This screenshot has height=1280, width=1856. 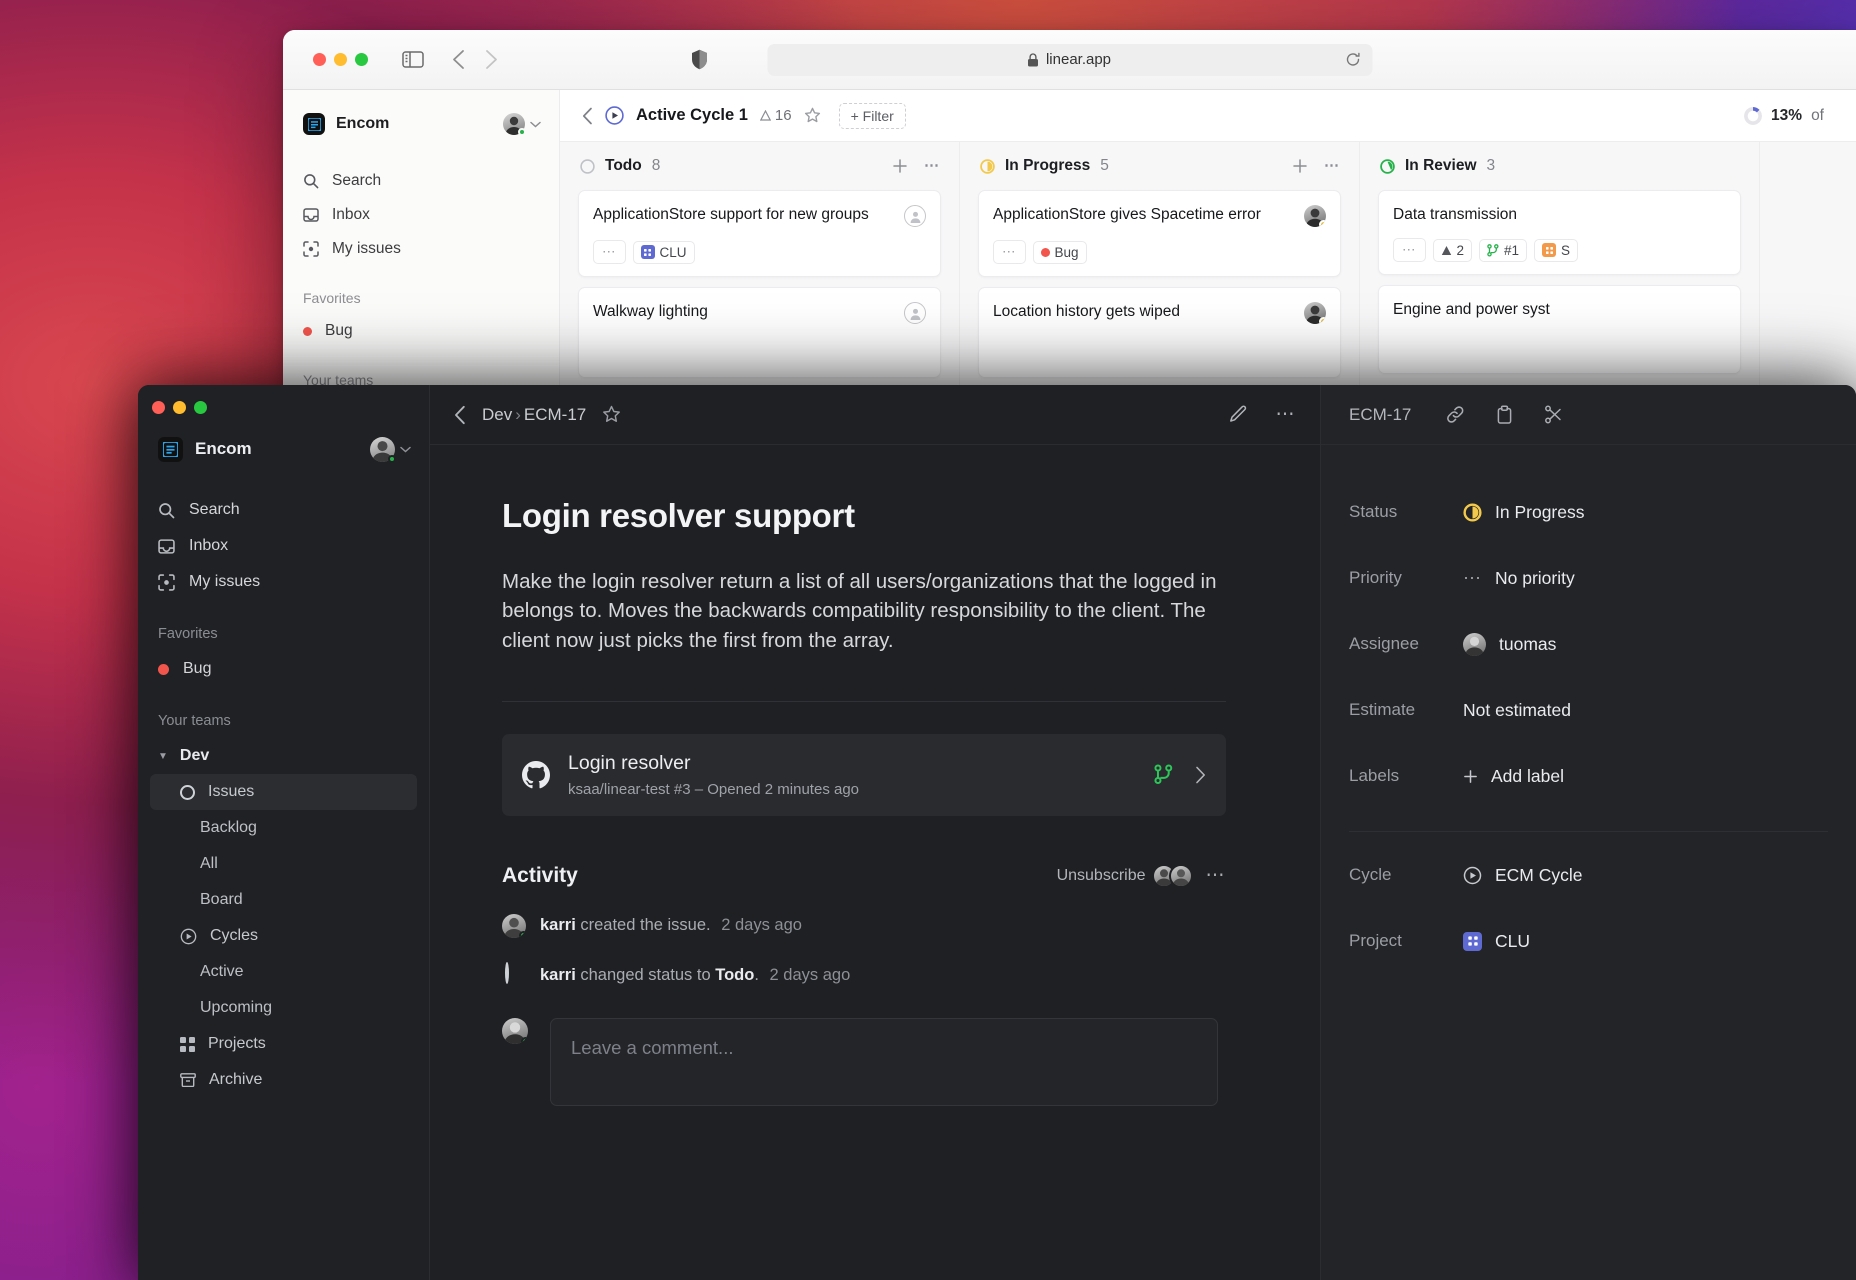 What do you see at coordinates (1553, 414) in the screenshot?
I see `split-icon` at bounding box center [1553, 414].